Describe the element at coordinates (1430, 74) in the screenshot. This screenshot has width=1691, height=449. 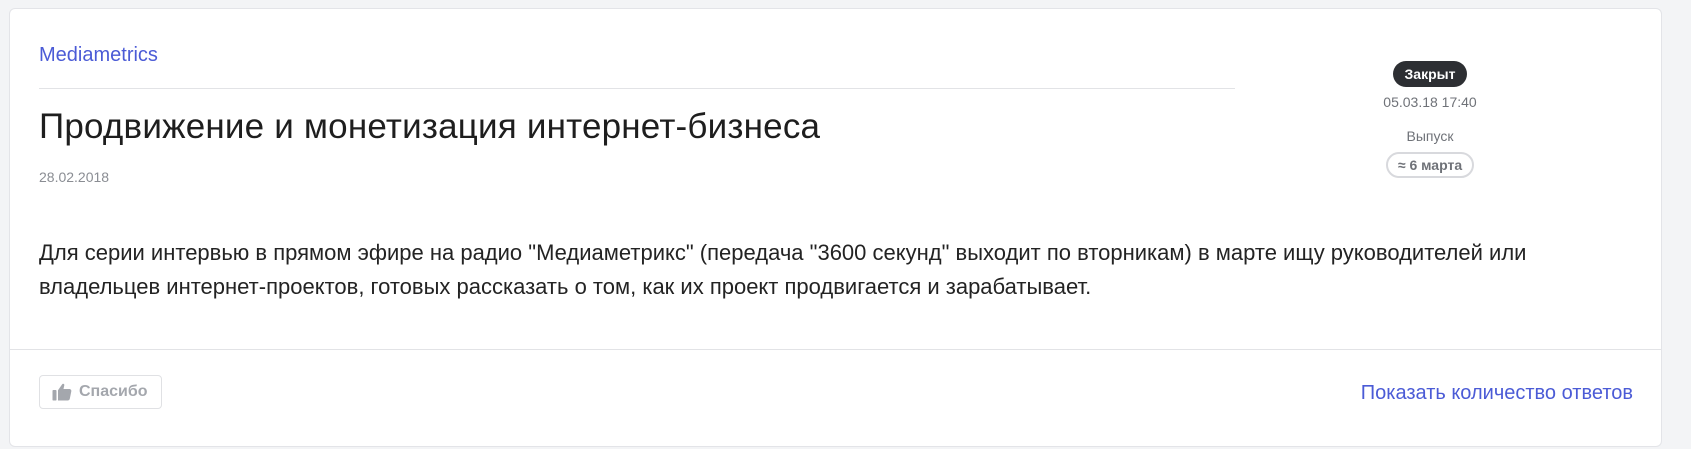
I see `status-badge: Закрыт` at that location.